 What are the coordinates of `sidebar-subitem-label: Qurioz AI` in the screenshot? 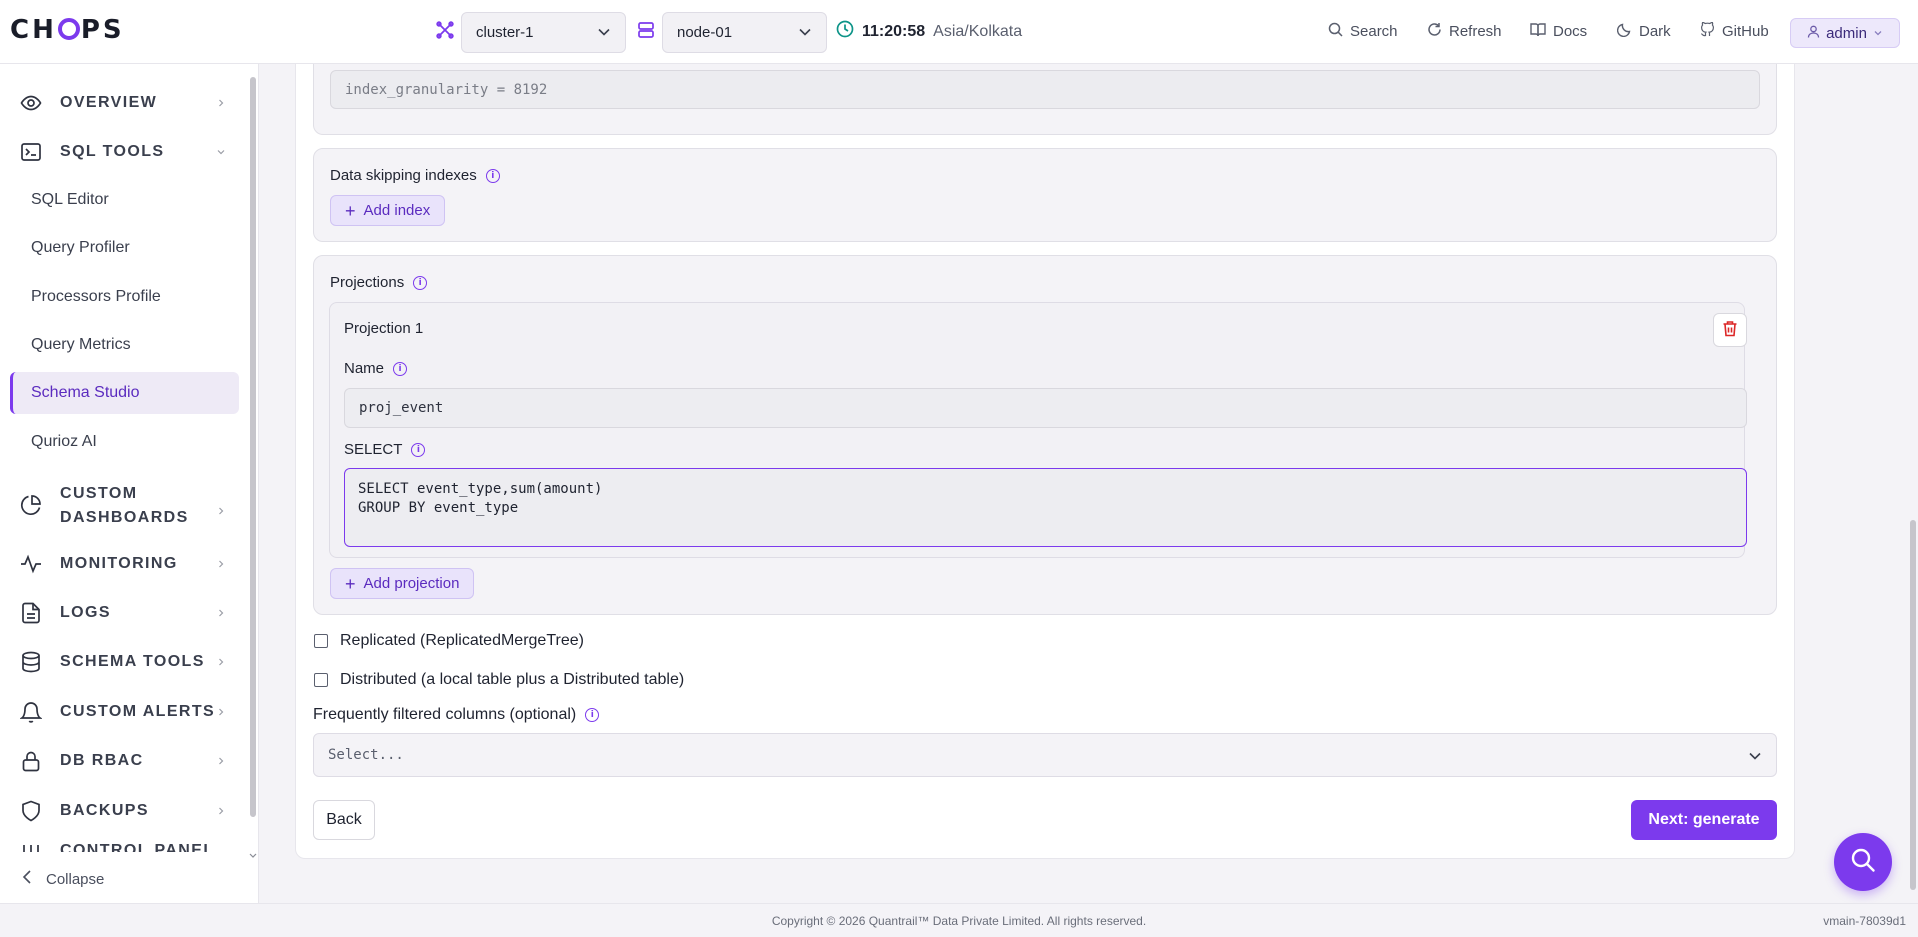 It's located at (64, 441).